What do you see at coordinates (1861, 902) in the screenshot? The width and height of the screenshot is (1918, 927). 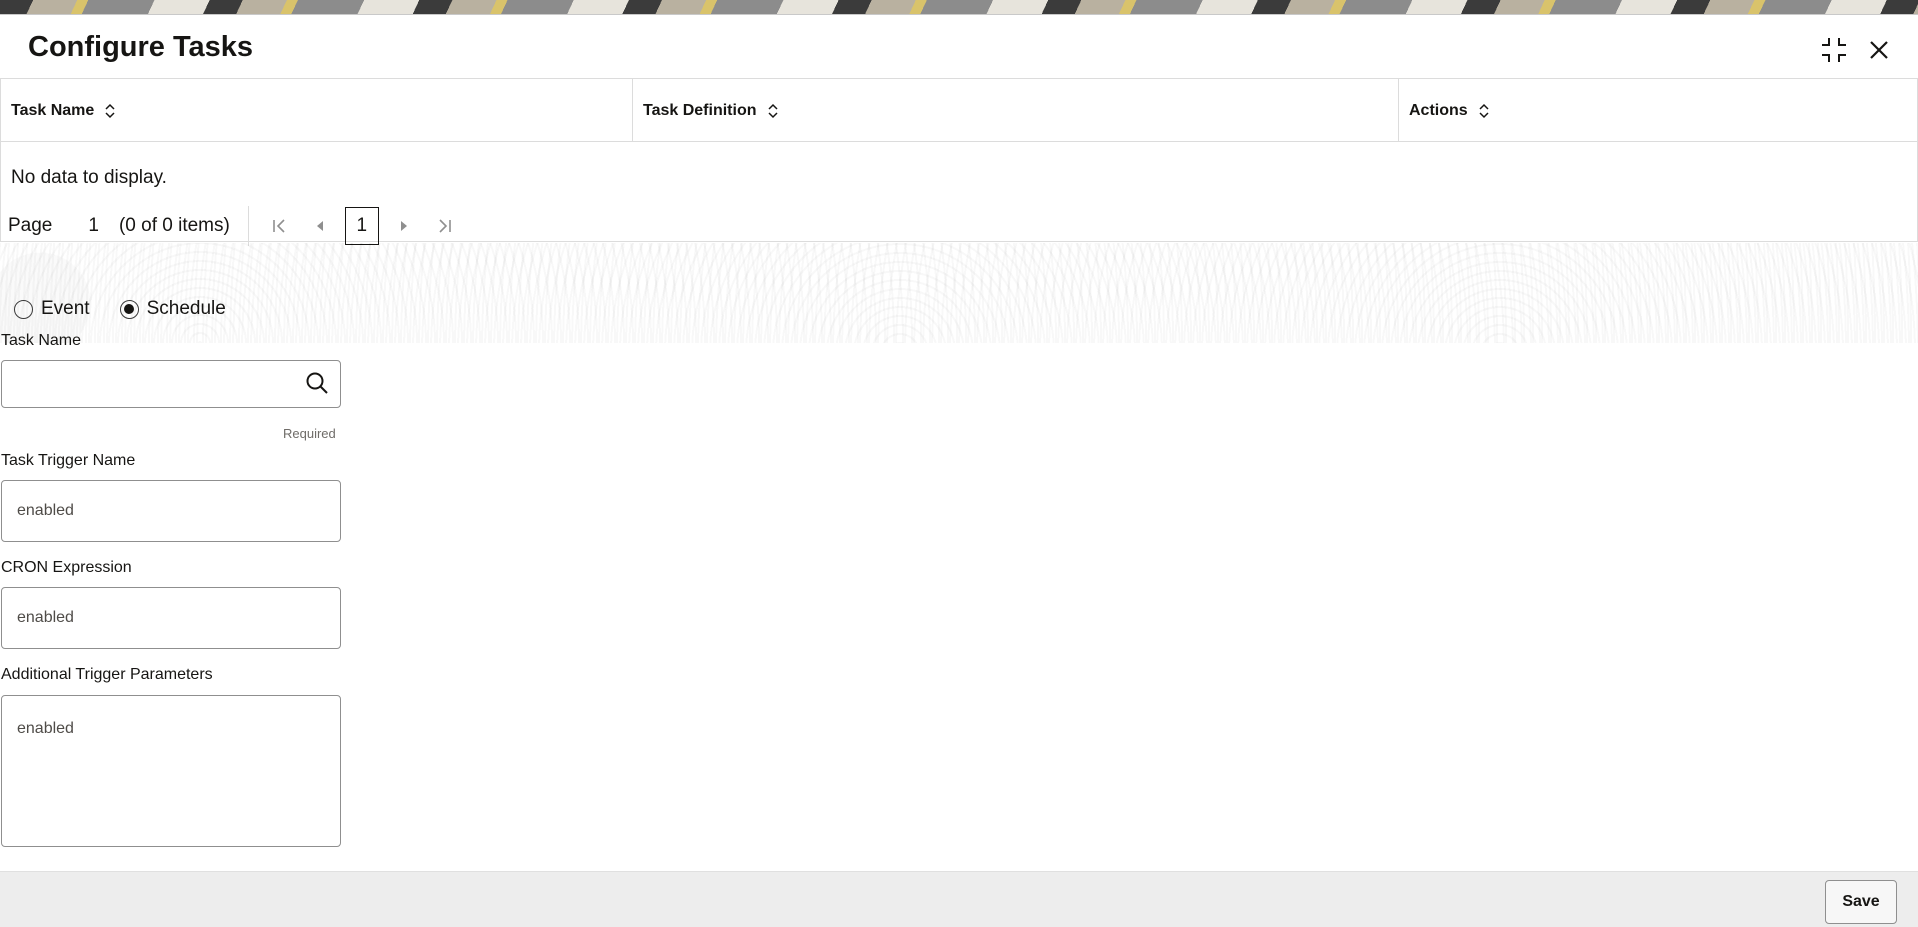 I see `save-button: Save` at bounding box center [1861, 902].